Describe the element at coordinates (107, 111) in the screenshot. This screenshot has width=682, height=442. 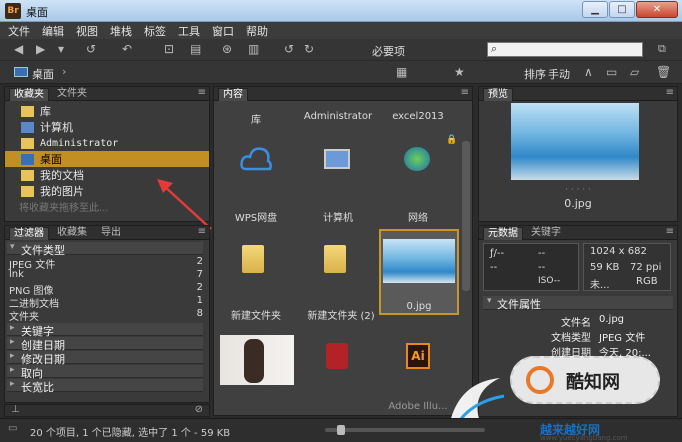
I see `fav-item-library: 库` at that location.